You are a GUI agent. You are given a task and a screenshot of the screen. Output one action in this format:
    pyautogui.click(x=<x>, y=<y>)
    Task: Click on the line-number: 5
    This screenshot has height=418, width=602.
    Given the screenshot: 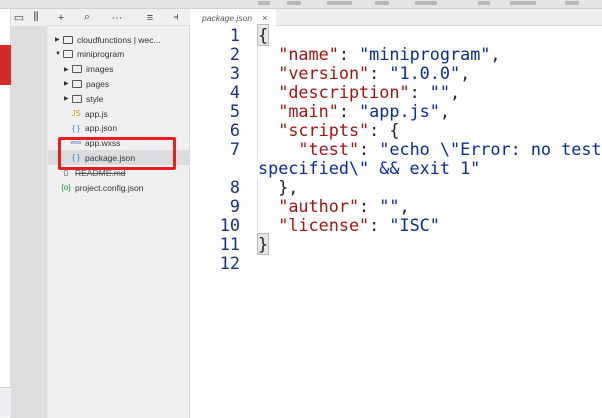 What is the action you would take?
    pyautogui.click(x=234, y=111)
    